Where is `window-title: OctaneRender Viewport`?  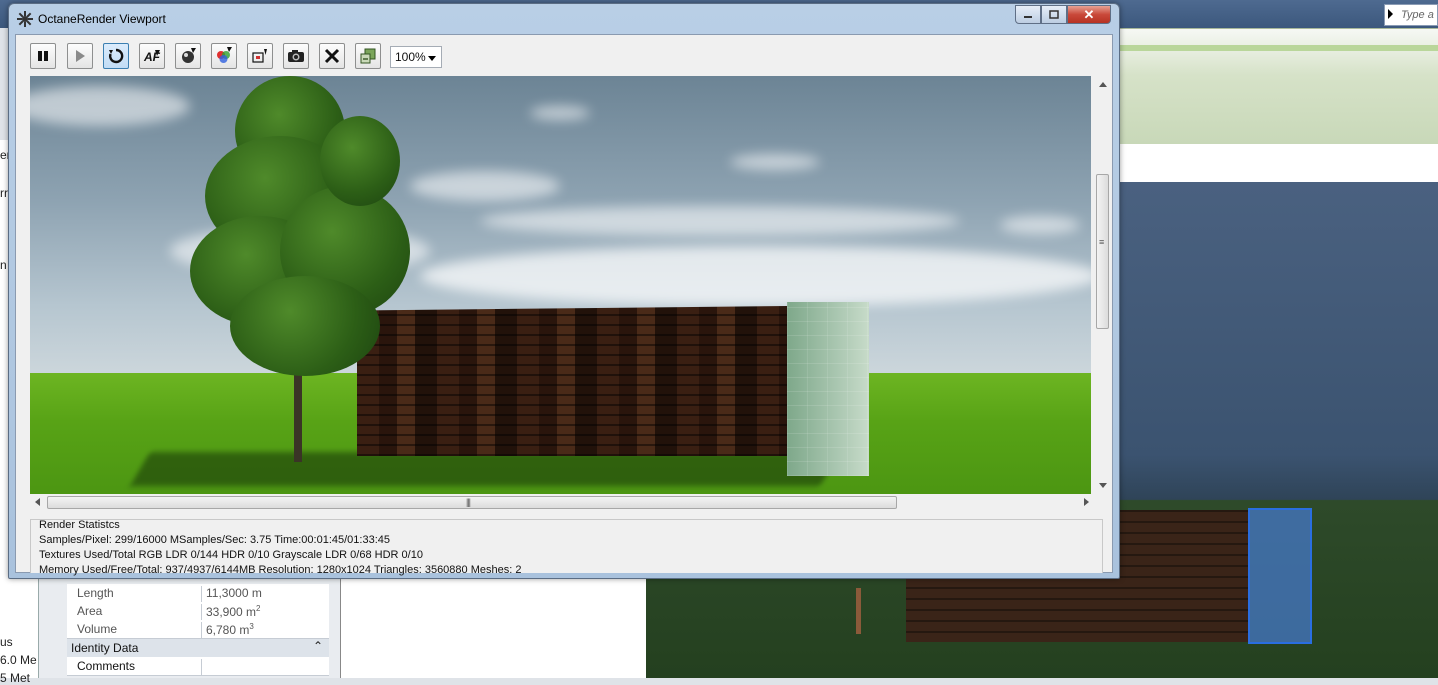
window-title: OctaneRender Viewport is located at coordinates (102, 19).